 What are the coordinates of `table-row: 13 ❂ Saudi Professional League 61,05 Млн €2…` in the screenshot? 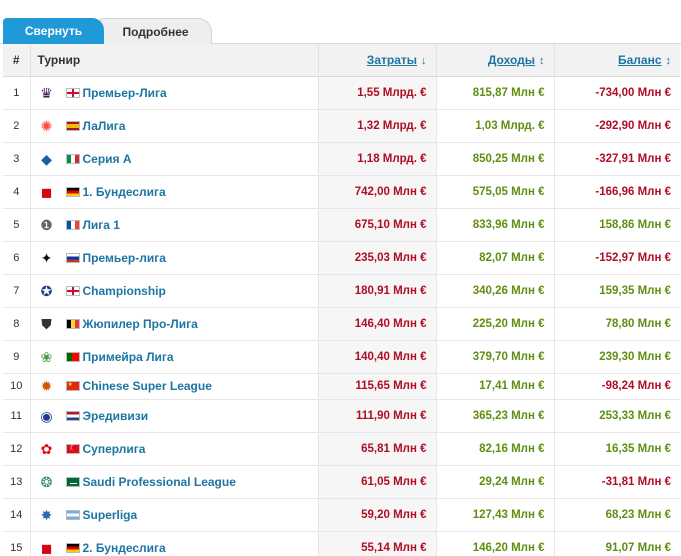 It's located at (341, 482).